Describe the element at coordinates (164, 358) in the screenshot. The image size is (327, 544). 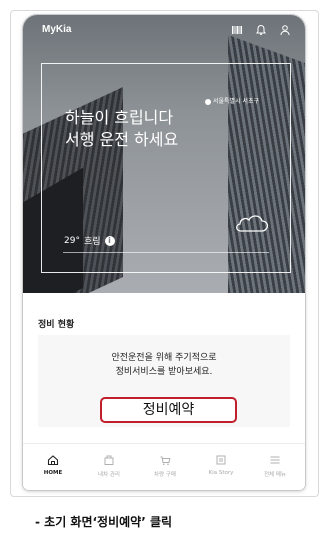
I see `message-line-1: 안전운전을 위해 주기적으로` at that location.